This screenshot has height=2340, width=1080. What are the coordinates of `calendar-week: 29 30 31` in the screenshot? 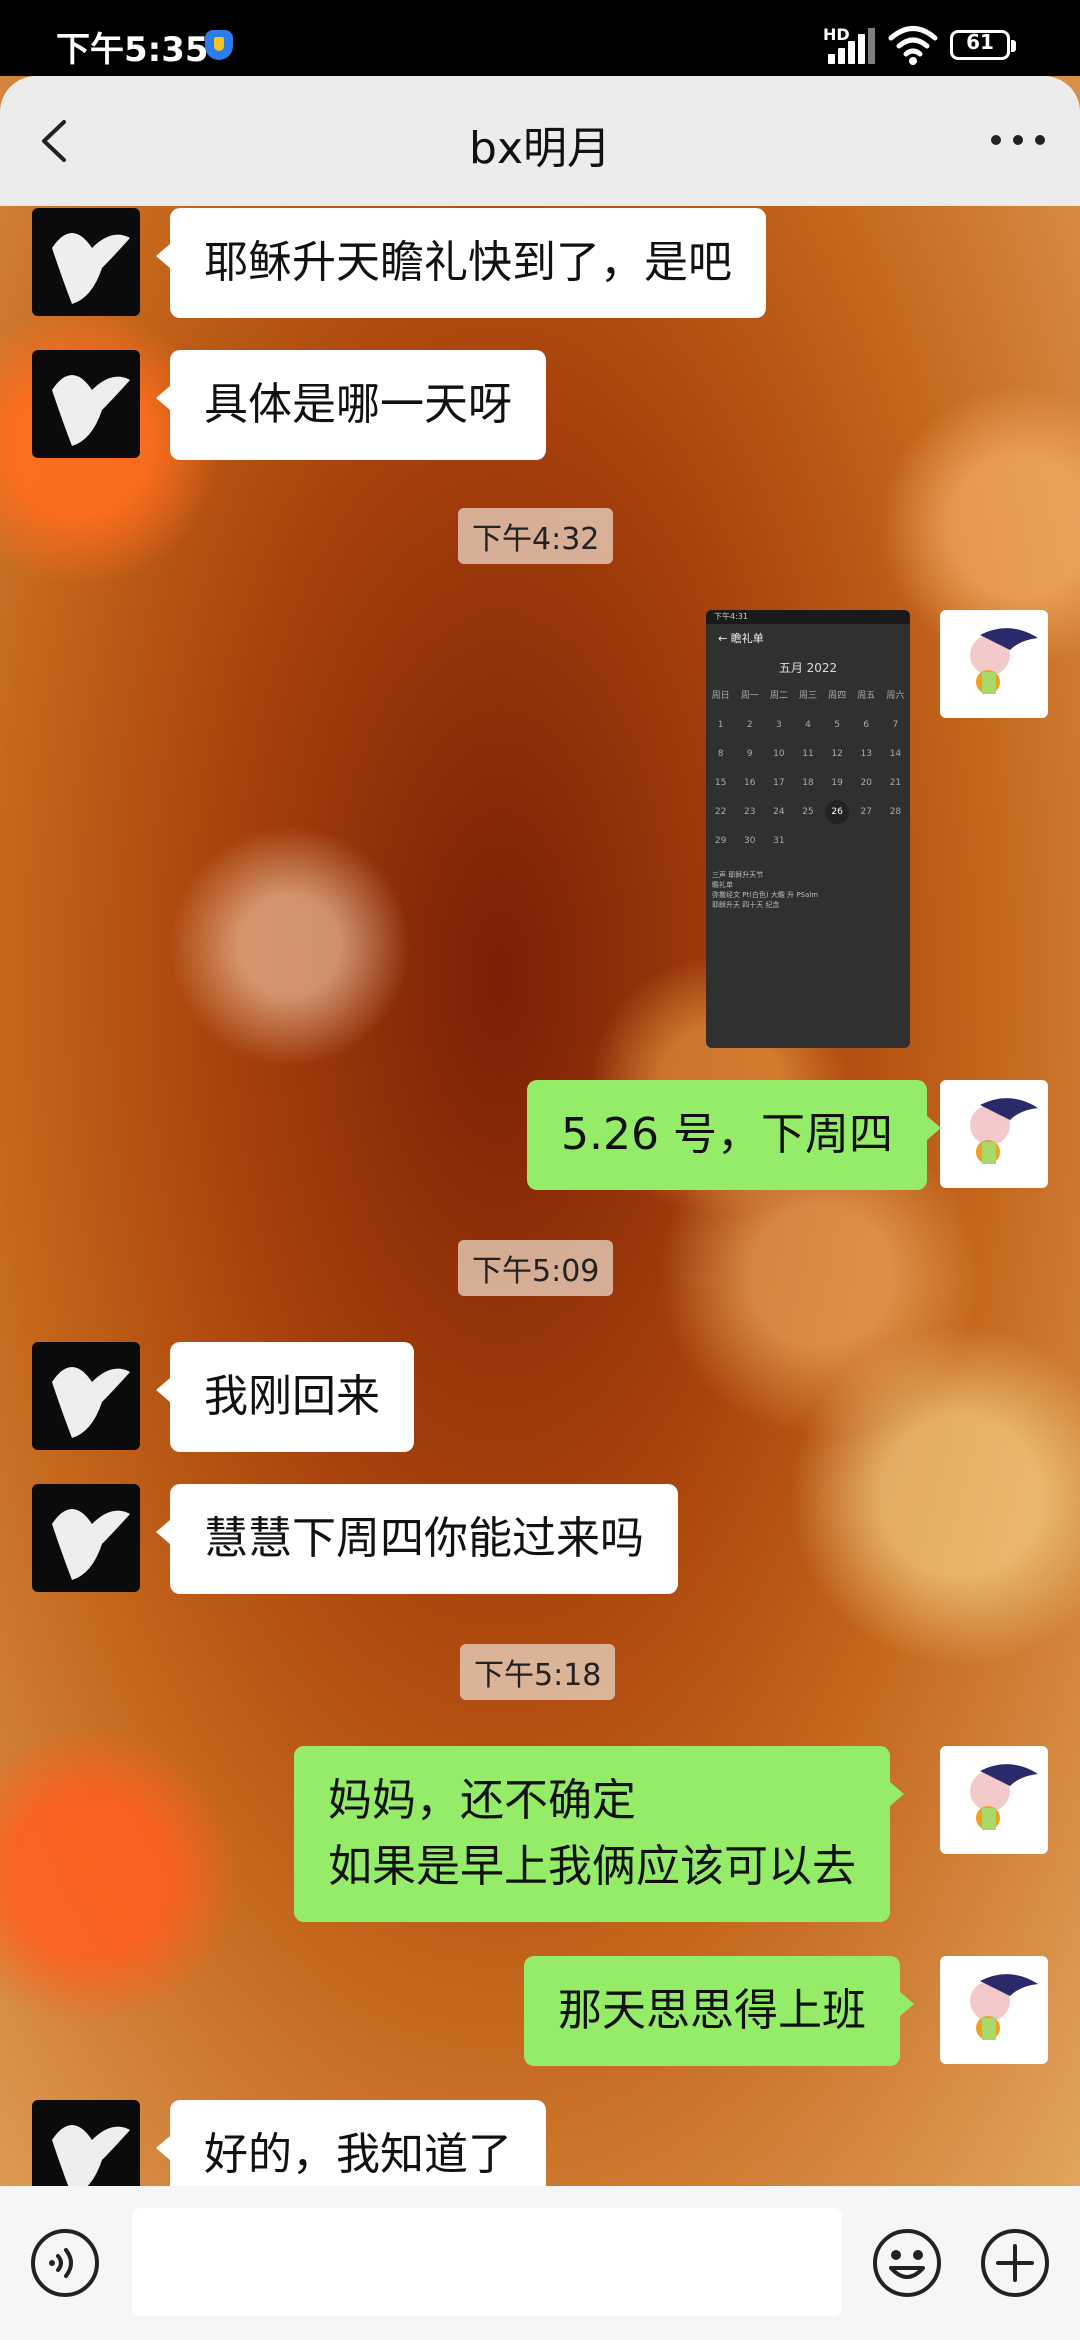 It's located at (749, 841).